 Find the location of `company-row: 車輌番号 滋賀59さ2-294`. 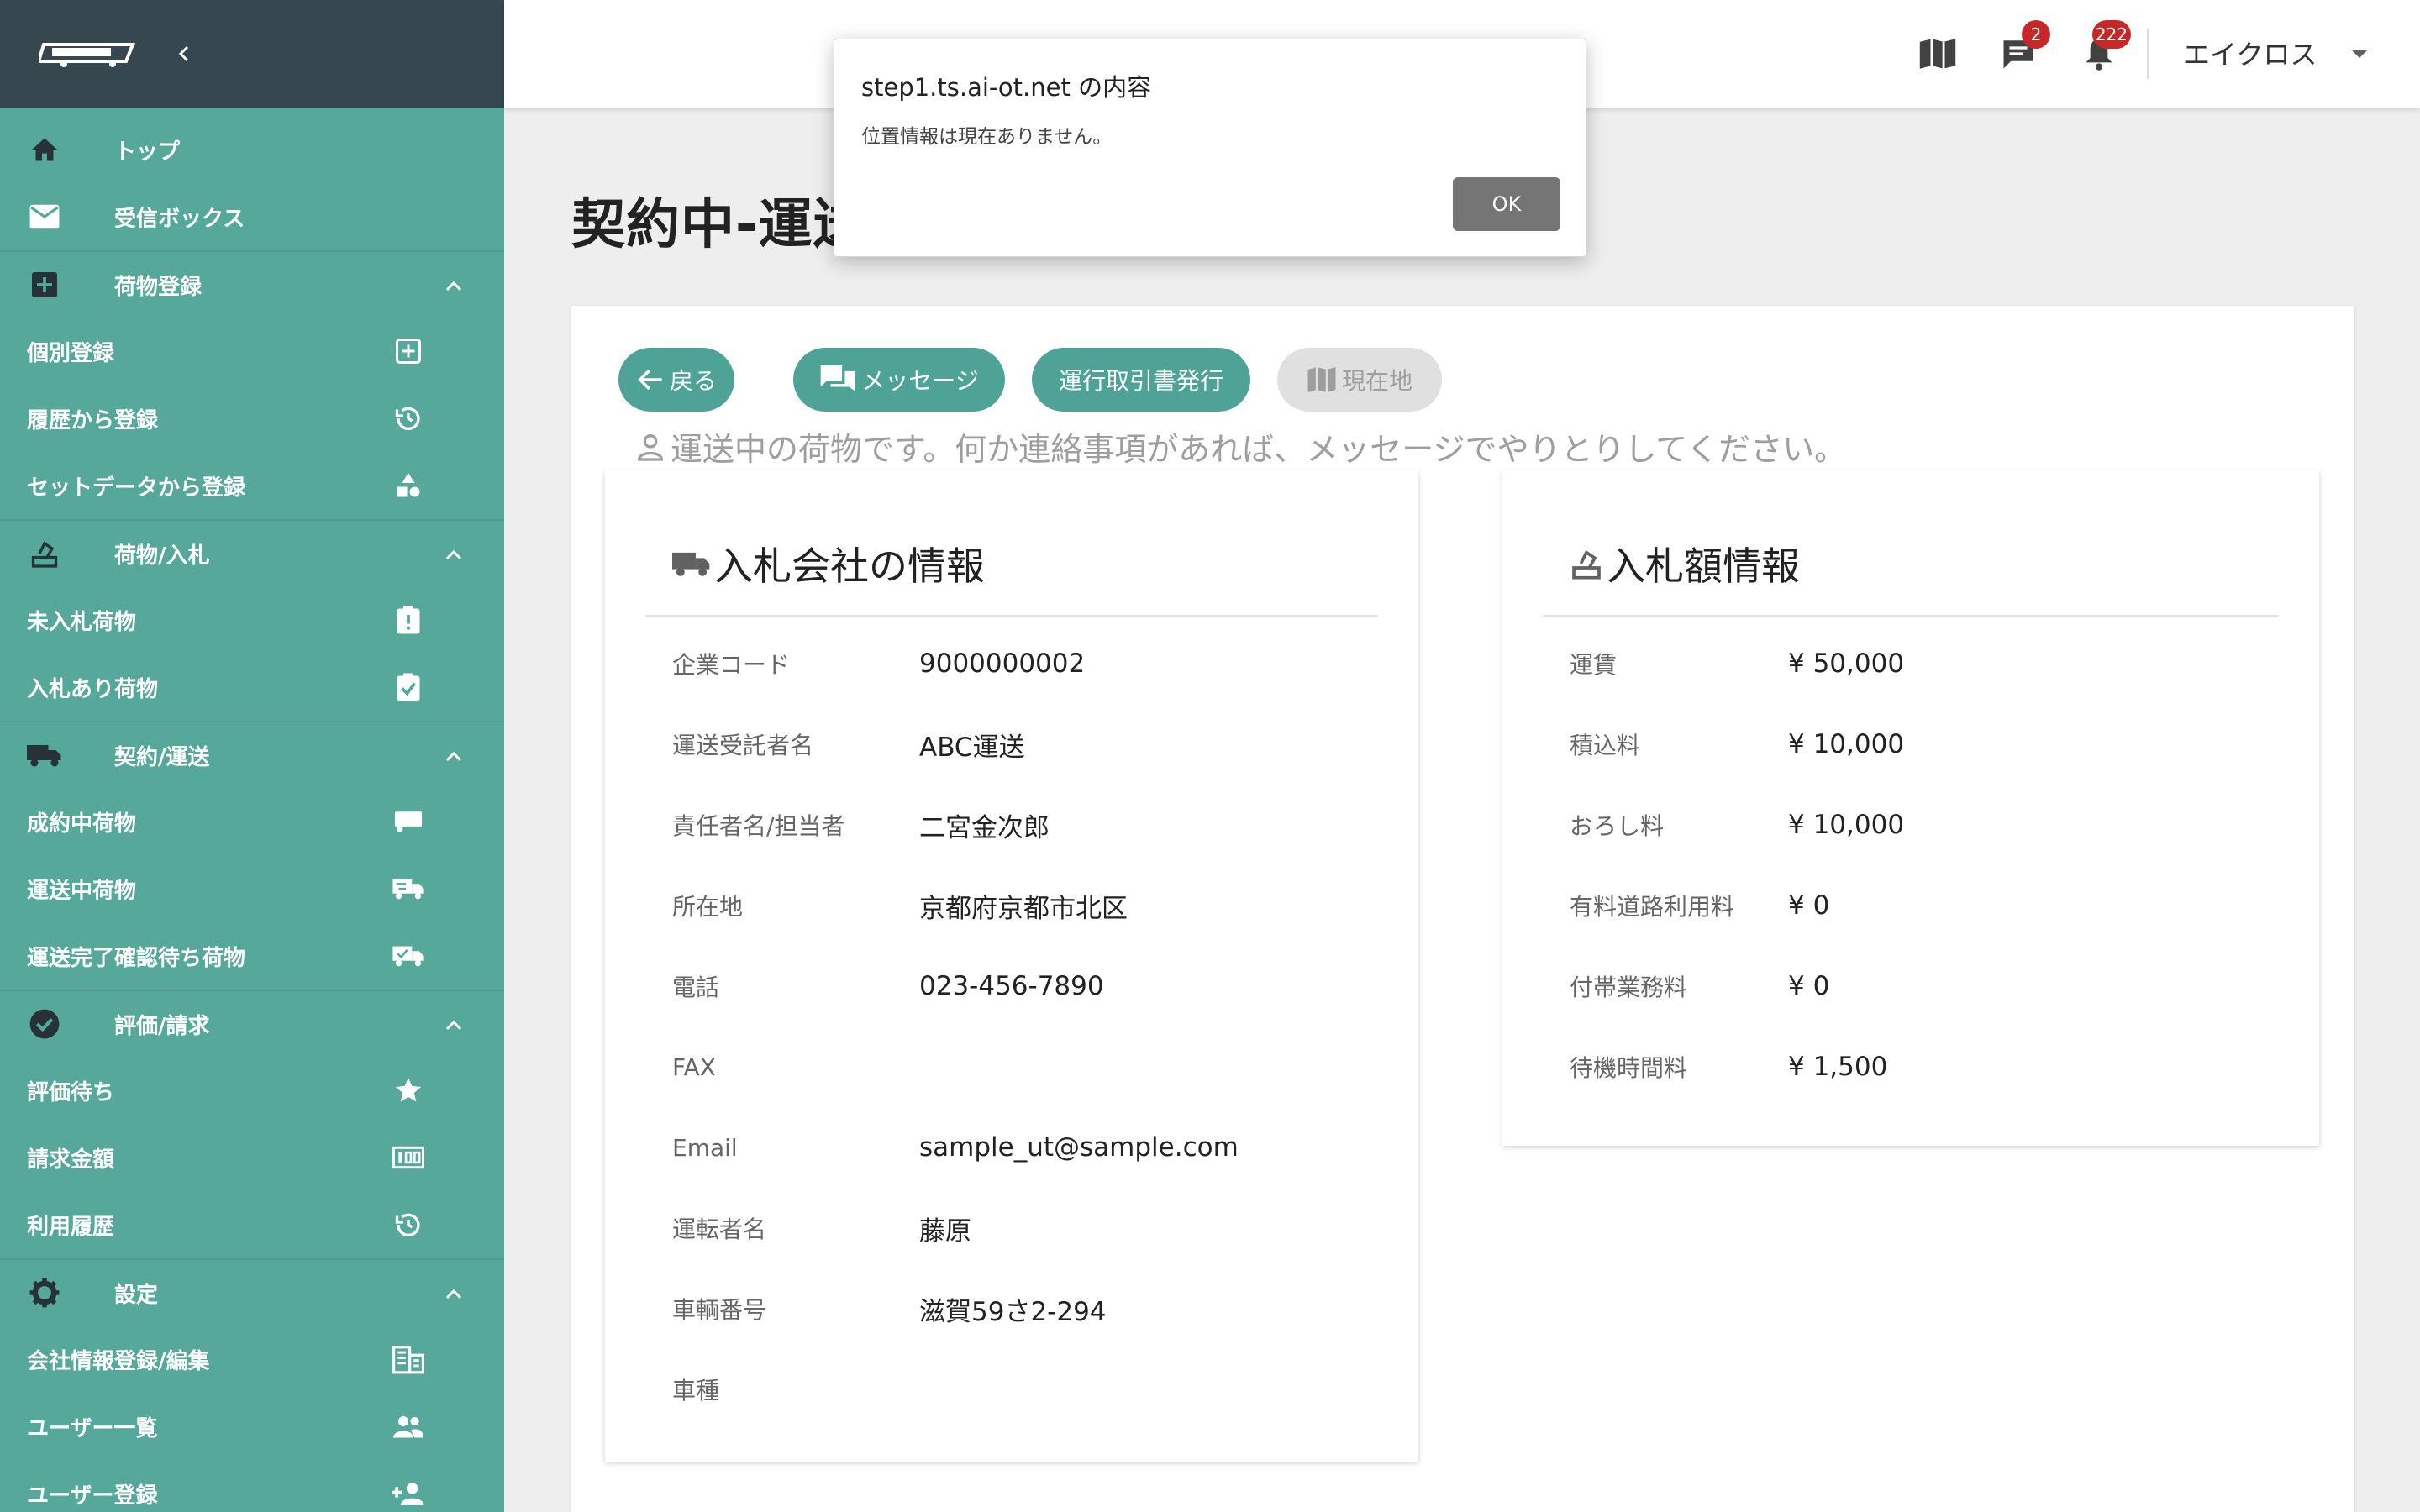

company-row: 車輌番号 滋賀59さ2-294 is located at coordinates (890, 1309).